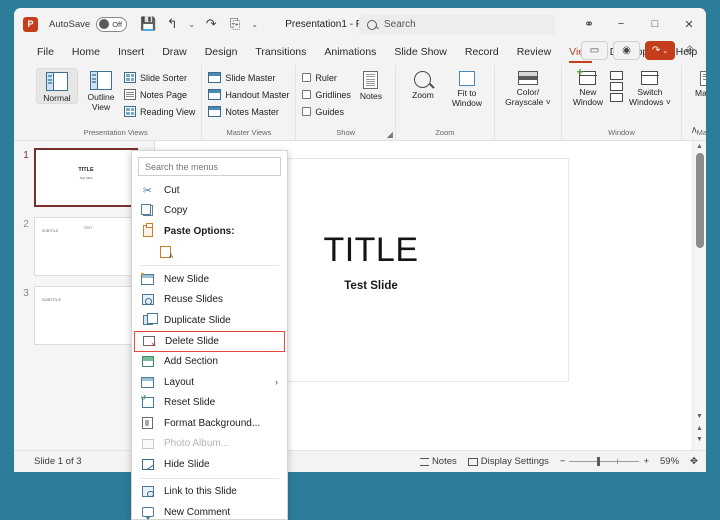 Image resolution: width=720 pixels, height=520 pixels. I want to click on guides-checkbox: Guides, so click(326, 111).